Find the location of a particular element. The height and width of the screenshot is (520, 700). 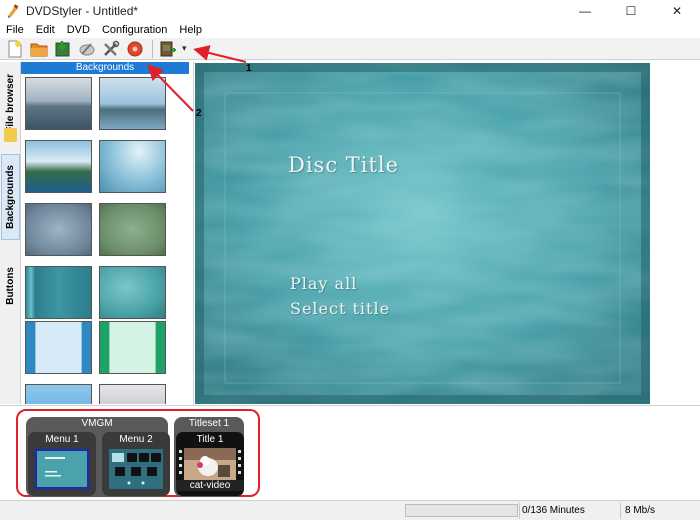

titleset-menu-card: Menu 2 is located at coordinates (136, 464).